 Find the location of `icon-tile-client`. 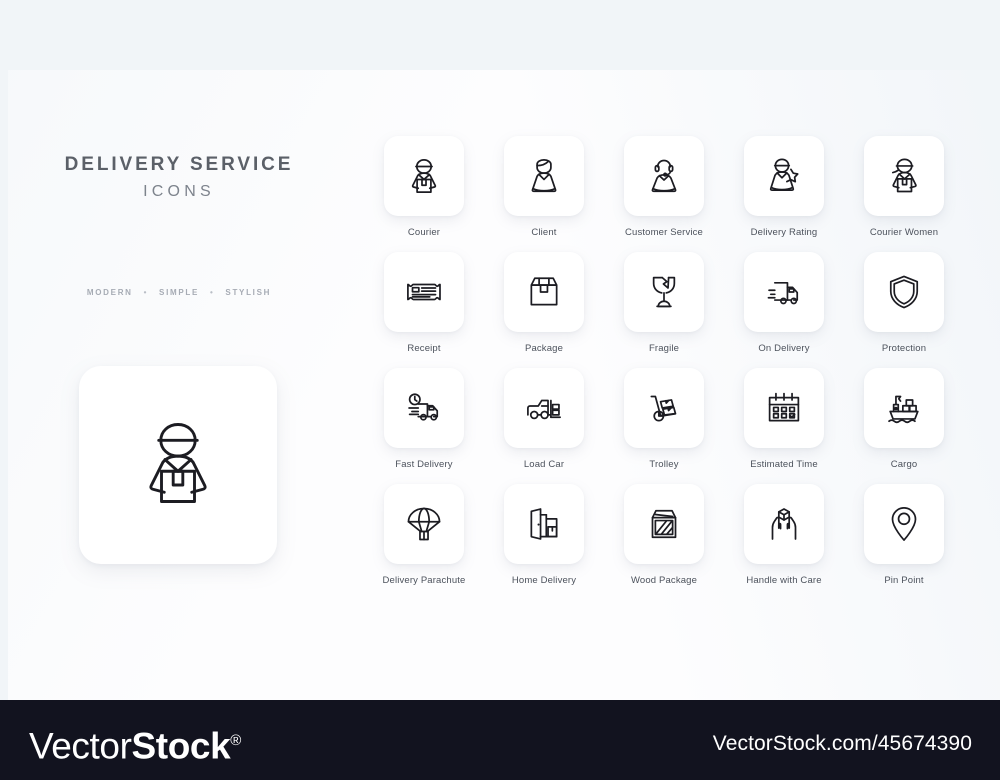

icon-tile-client is located at coordinates (544, 176).